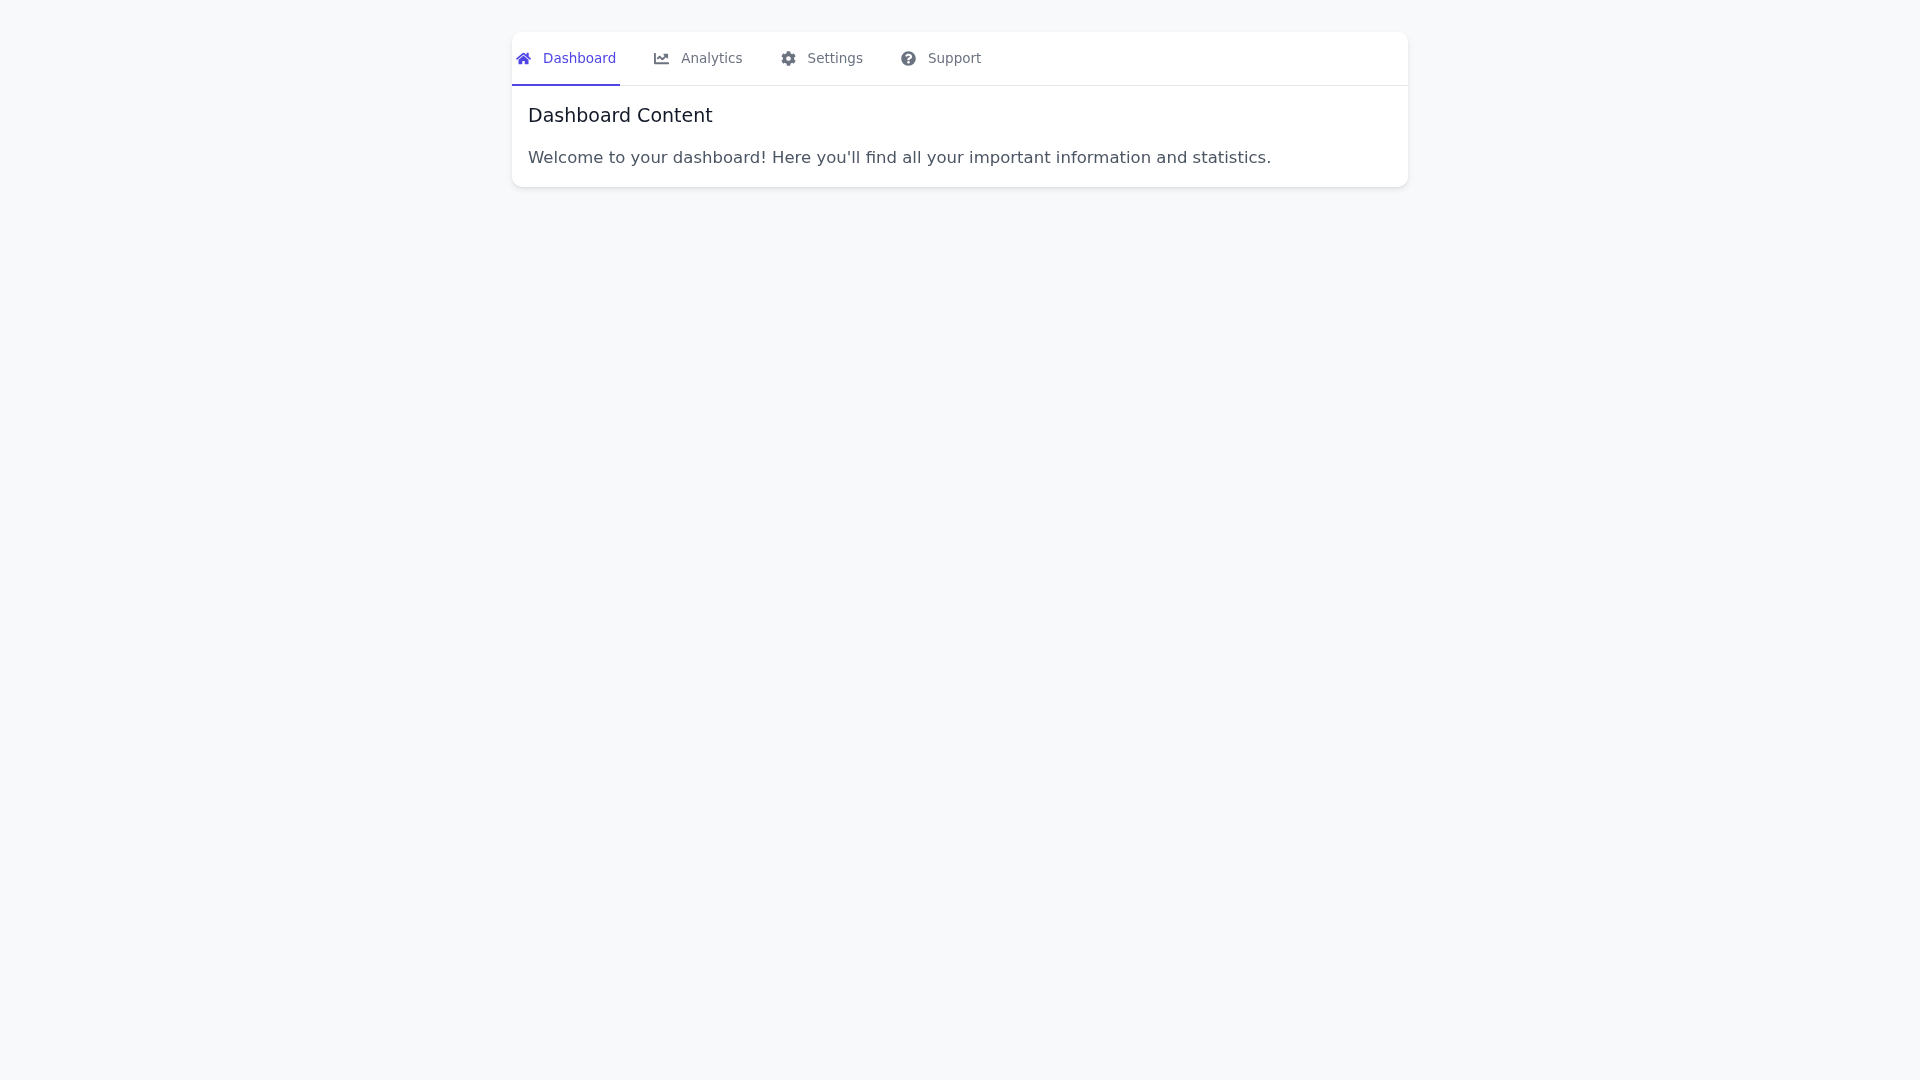 This screenshot has width=1920, height=1080. Describe the element at coordinates (900, 157) in the screenshot. I see `content-text: Welcome to your dashboard! Here you'll find all your important information and statistics.` at that location.